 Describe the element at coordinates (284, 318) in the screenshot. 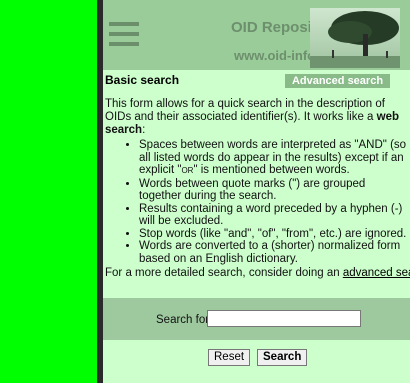

I see `search-input` at that location.